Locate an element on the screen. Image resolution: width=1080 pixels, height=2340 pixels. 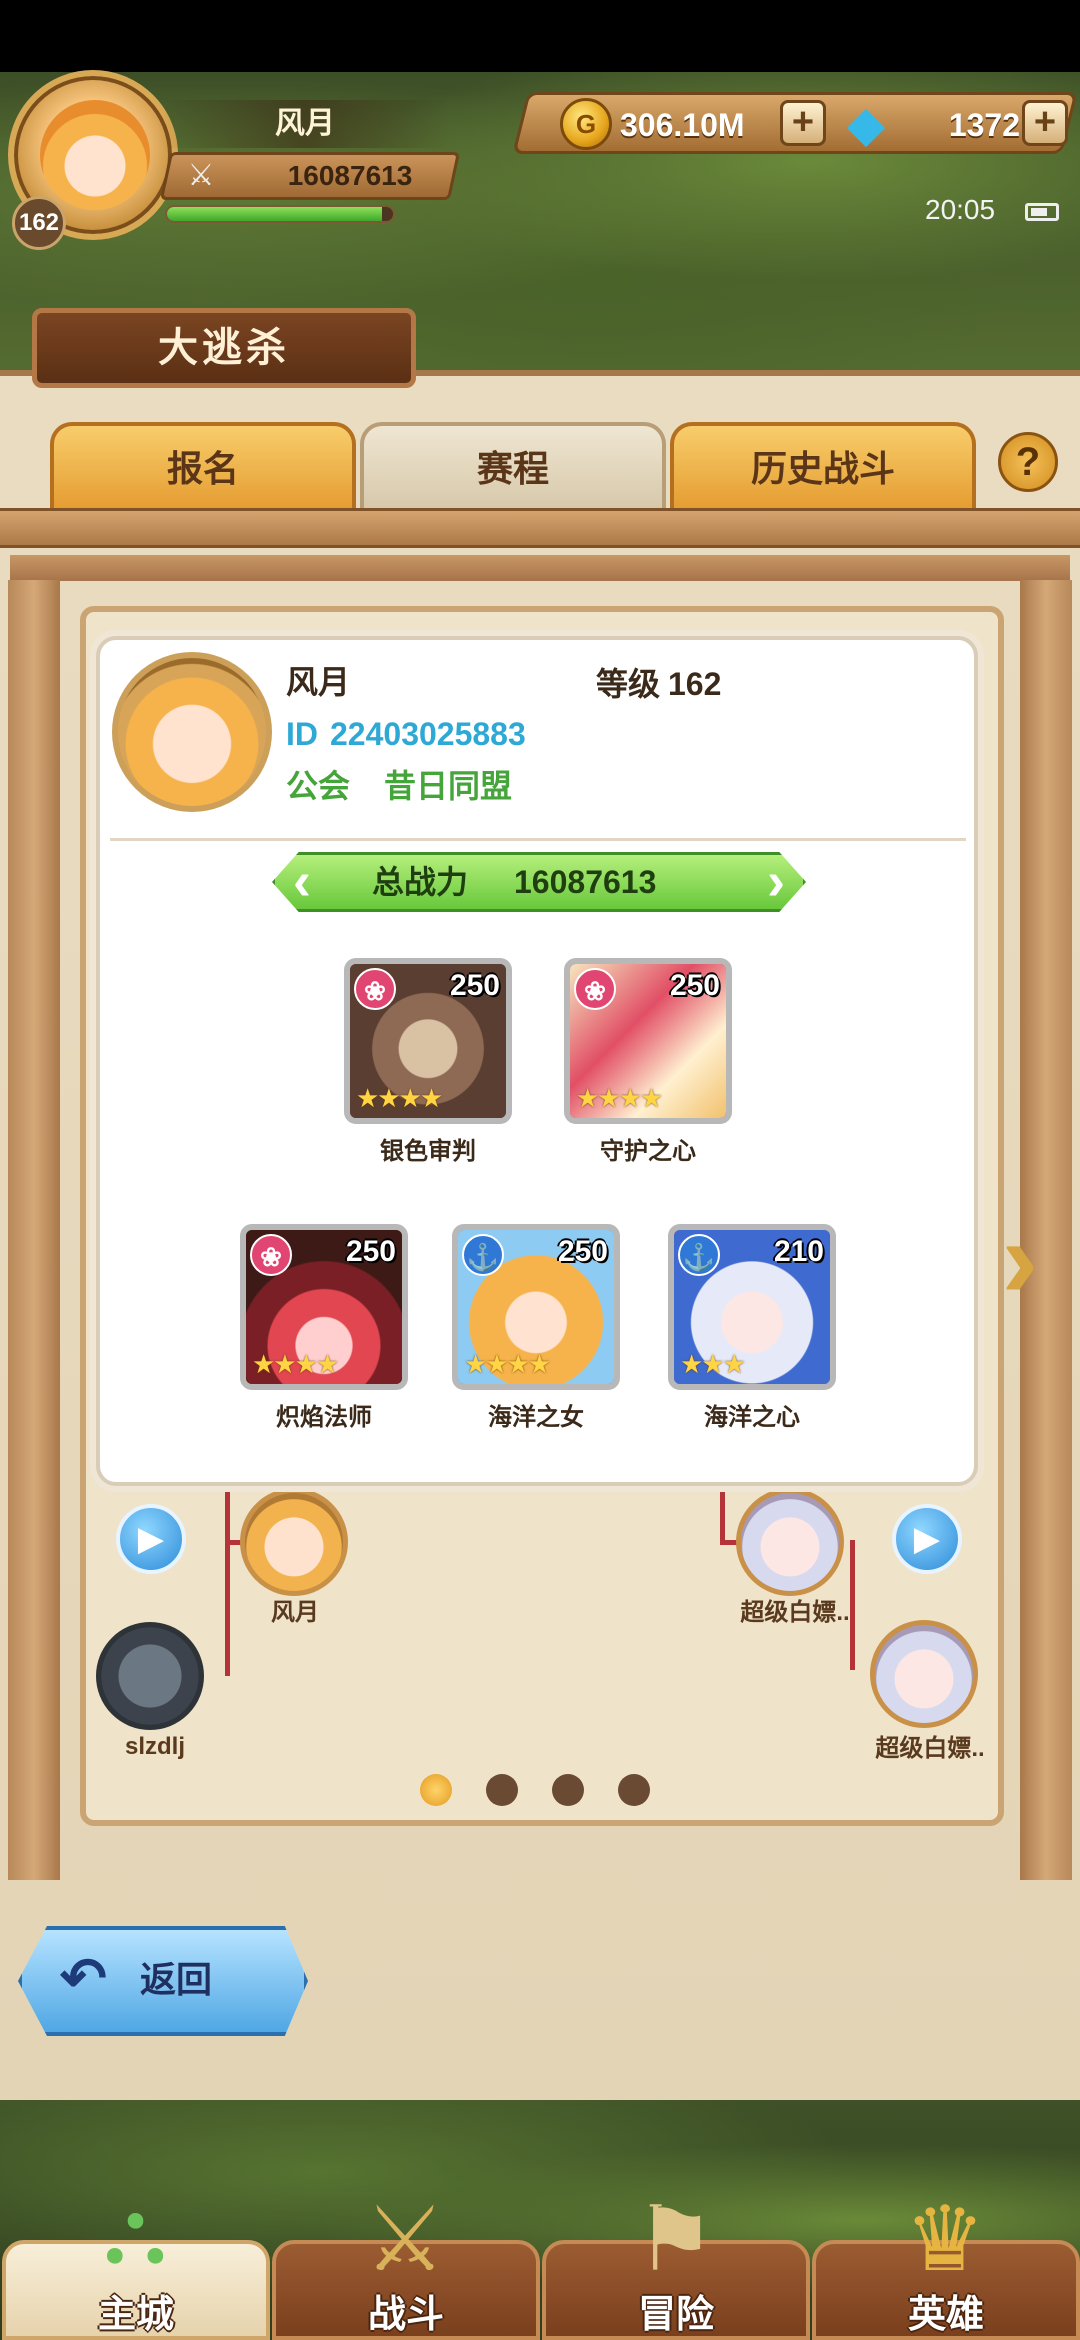
total-power-label: 总战力 is located at coordinates (420, 882).